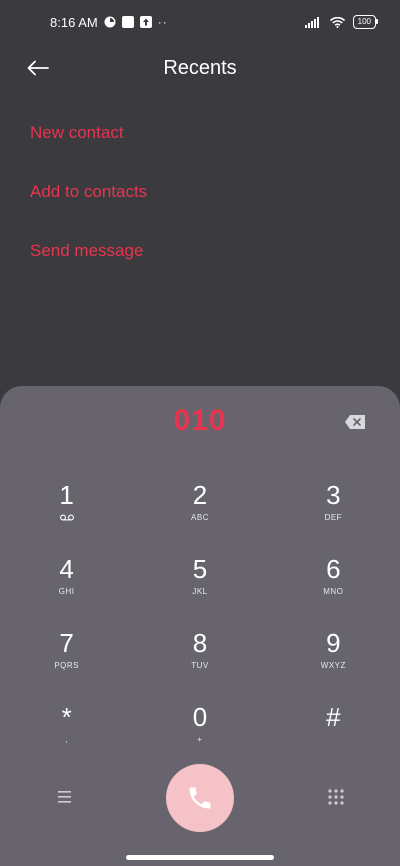 Image resolution: width=400 pixels, height=866 pixels. What do you see at coordinates (333, 569) in the screenshot?
I see `key-digit: 6` at bounding box center [333, 569].